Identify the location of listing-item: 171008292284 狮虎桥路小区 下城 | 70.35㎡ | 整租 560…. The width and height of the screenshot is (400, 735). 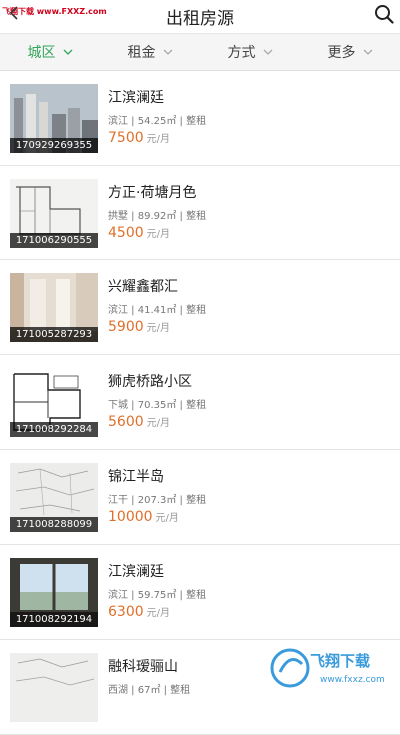
(200, 402).